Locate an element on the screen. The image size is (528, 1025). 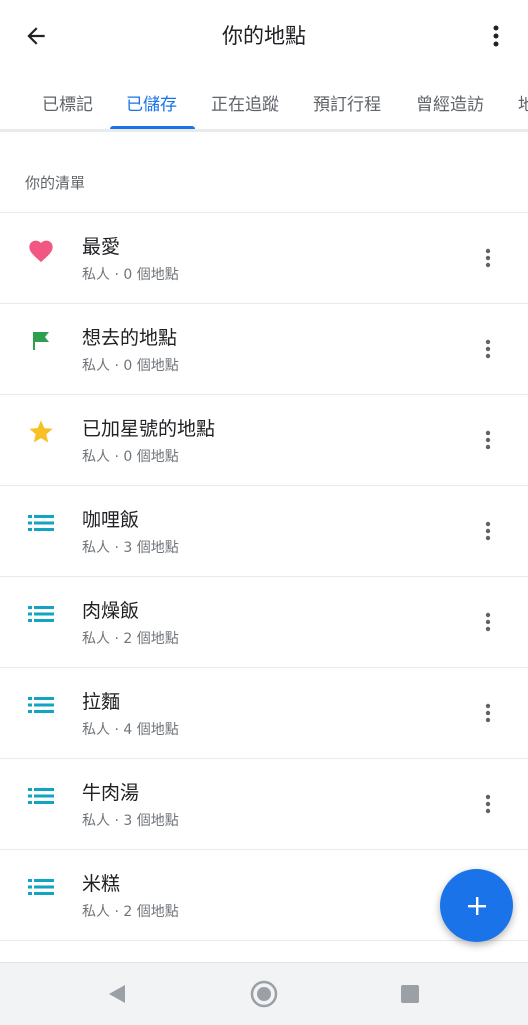
nav-home-button is located at coordinates (264, 994).